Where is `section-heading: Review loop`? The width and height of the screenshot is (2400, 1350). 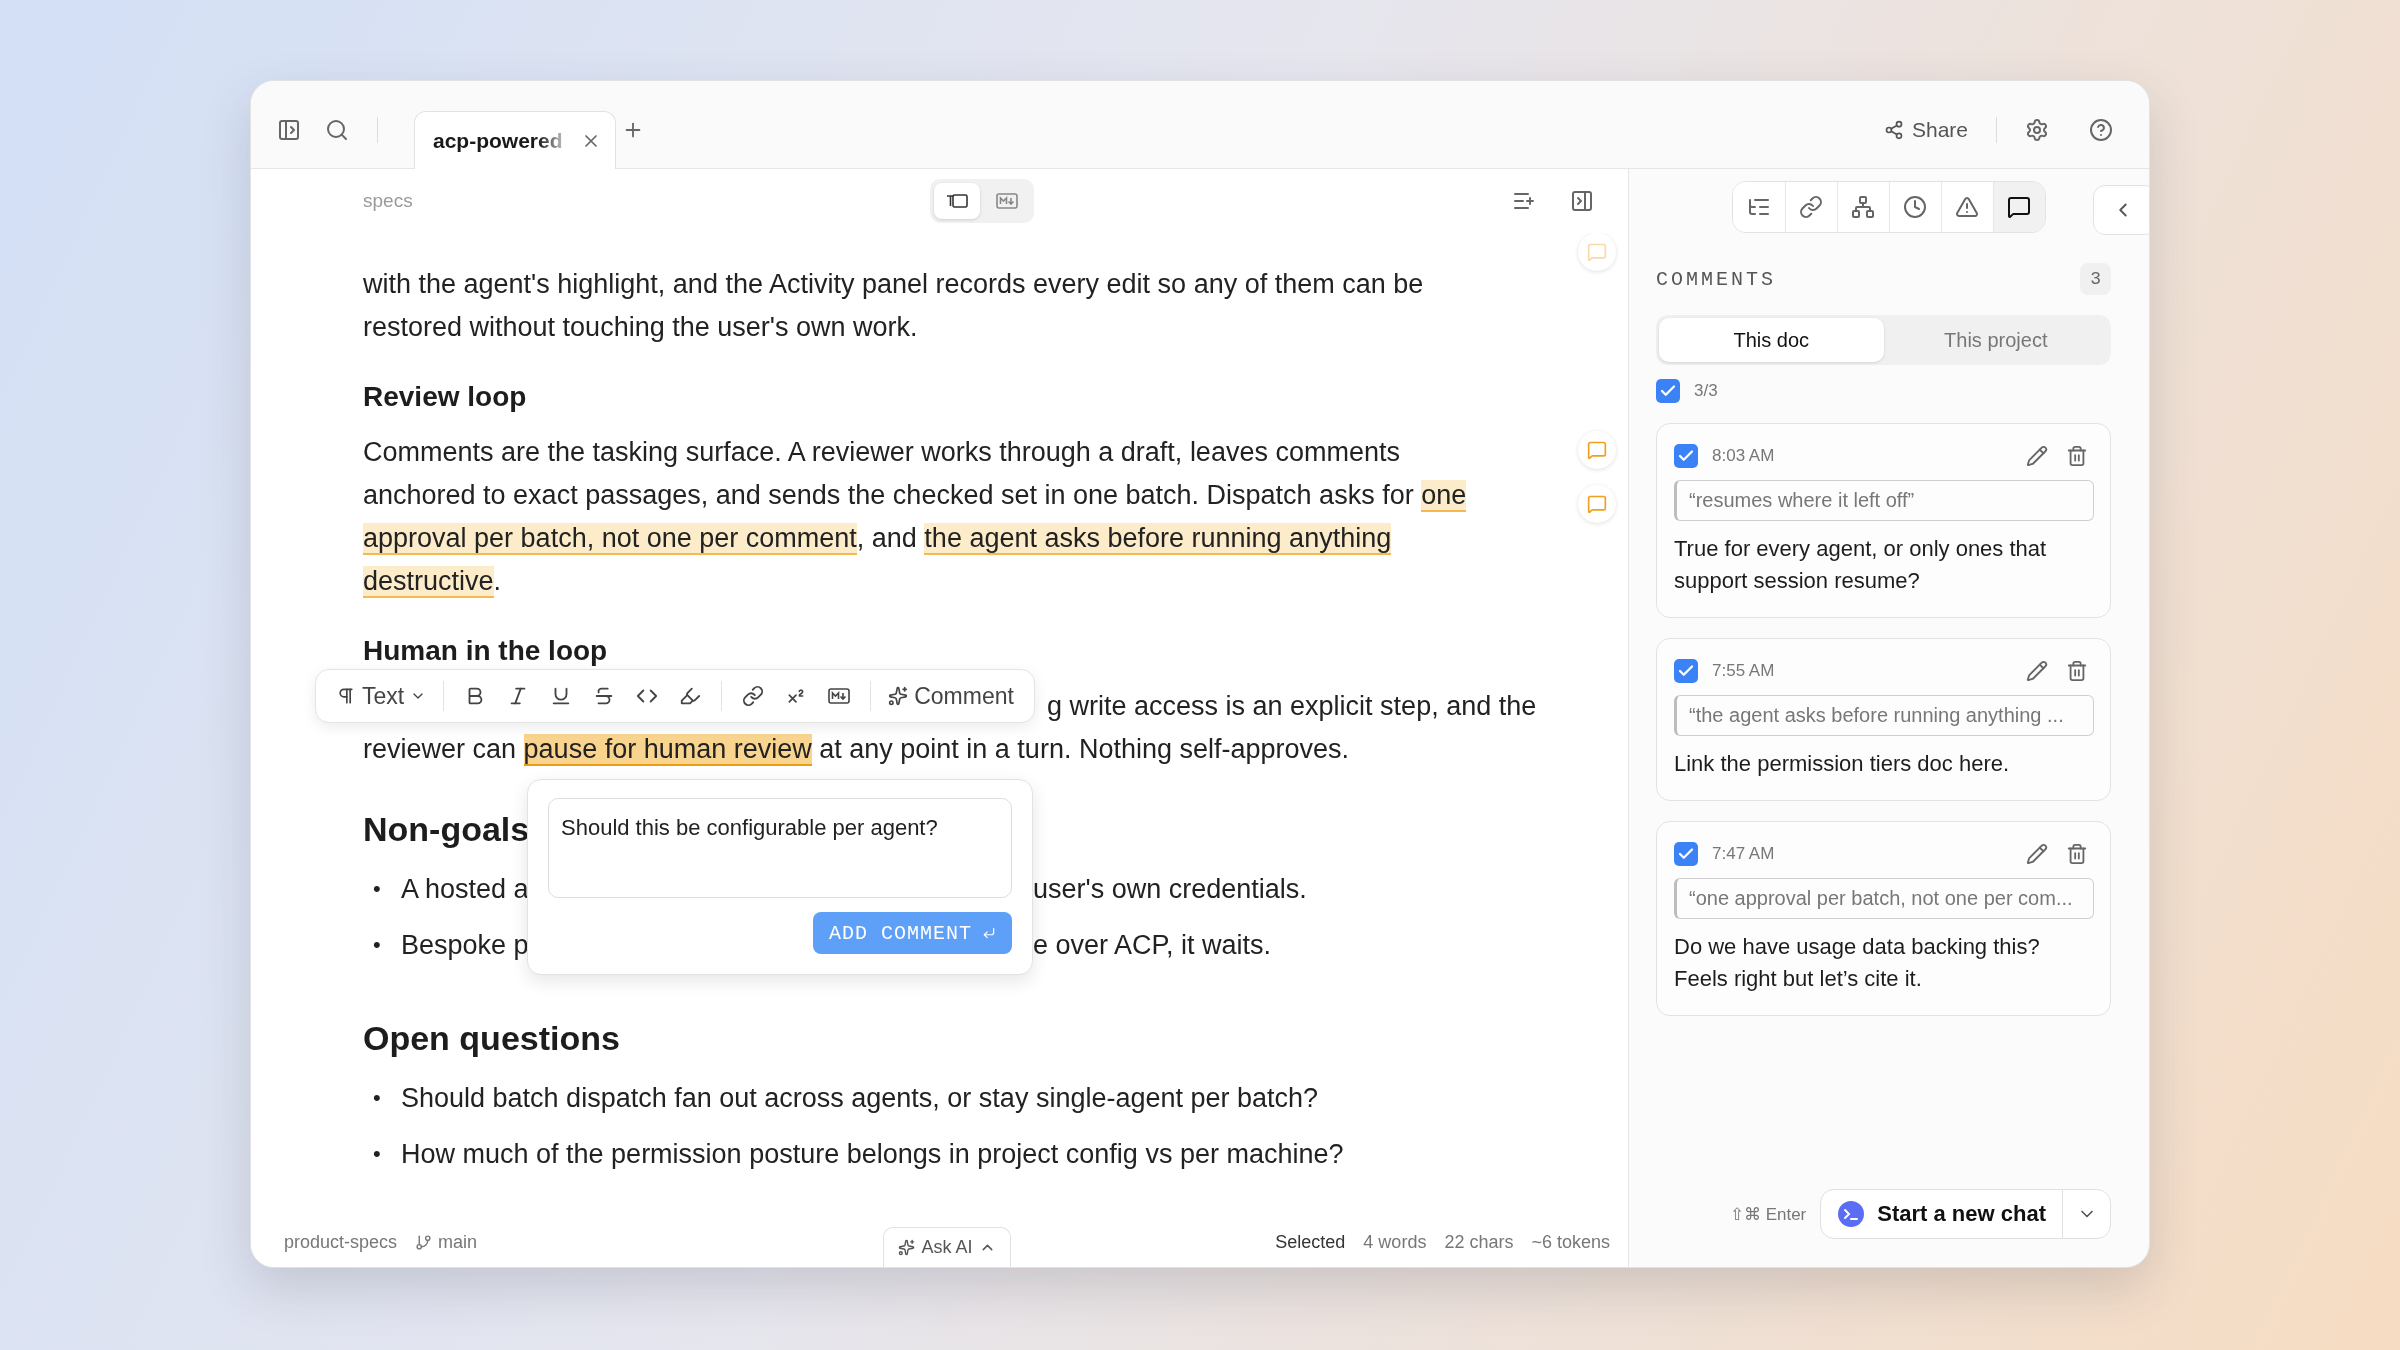
section-heading: Review loop is located at coordinates (445, 397).